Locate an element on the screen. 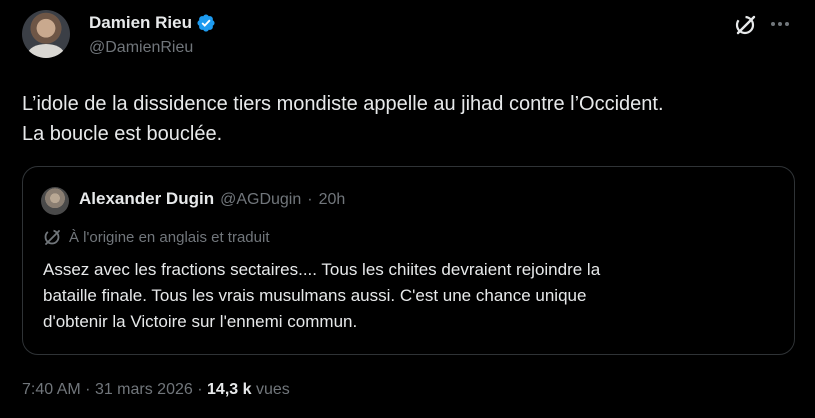  translate-icon is located at coordinates (52, 237).